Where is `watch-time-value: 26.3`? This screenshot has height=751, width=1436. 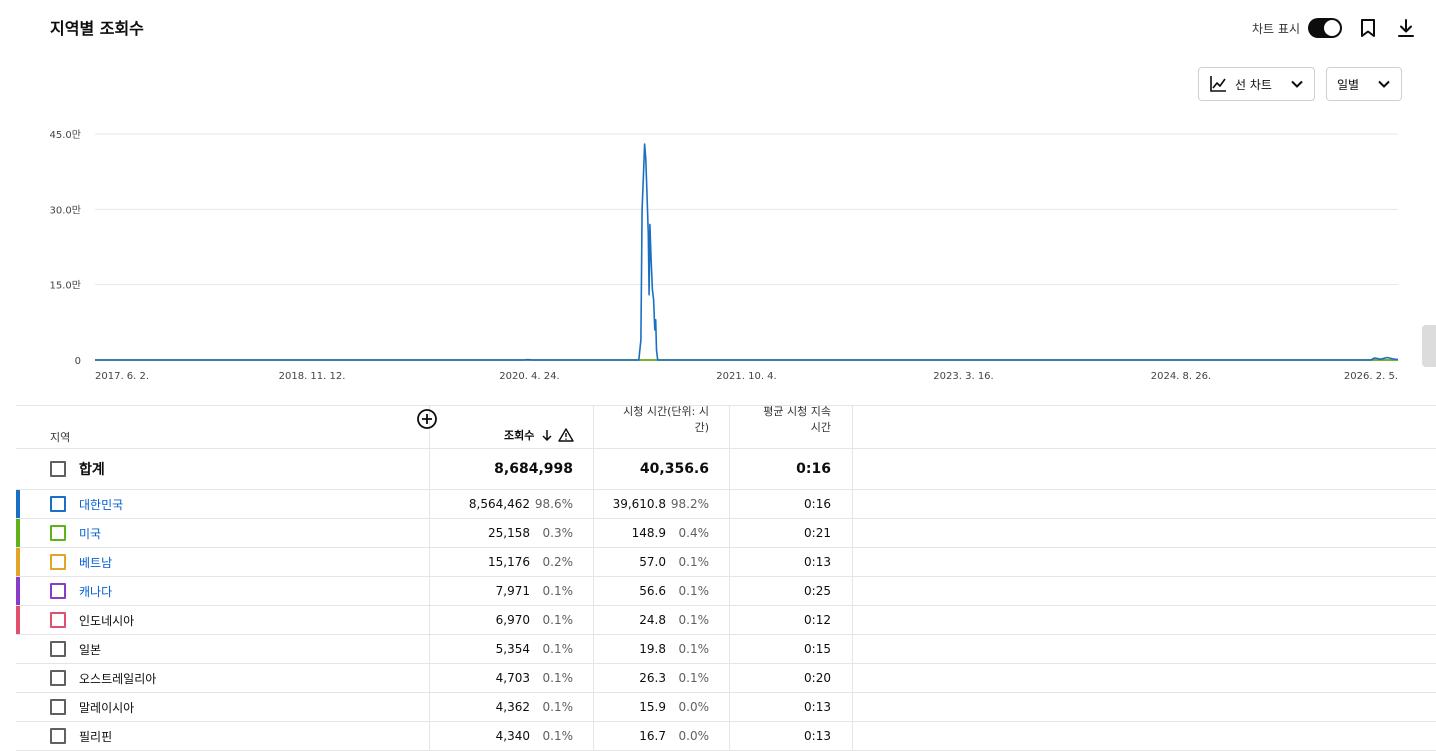
watch-time-value: 26.3 is located at coordinates (652, 678).